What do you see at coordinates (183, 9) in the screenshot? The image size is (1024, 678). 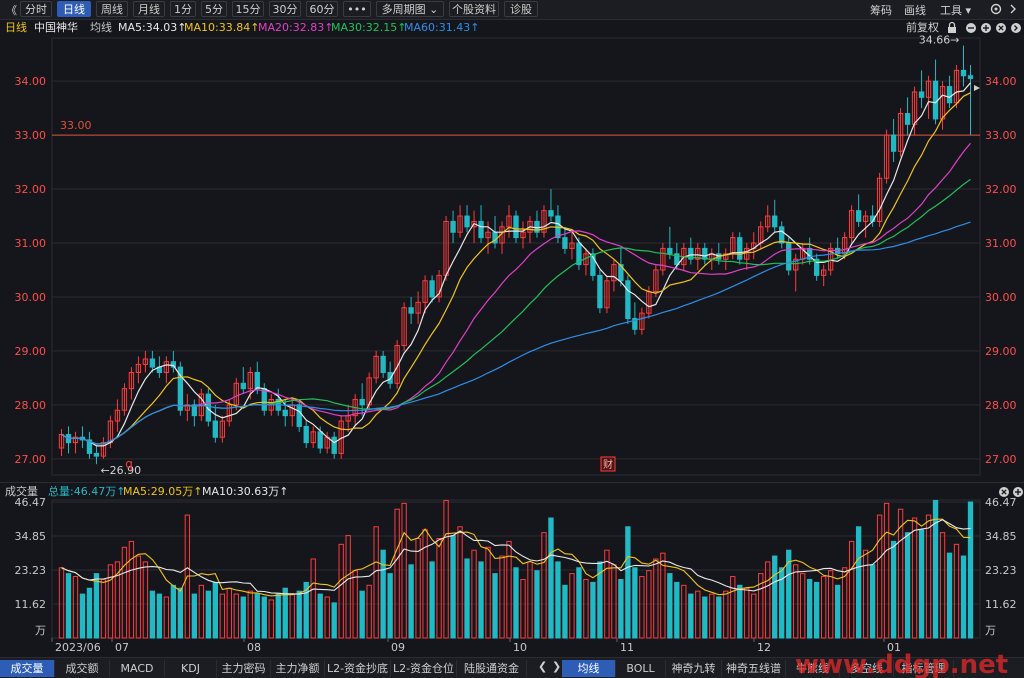 I see `period-button: 1分` at bounding box center [183, 9].